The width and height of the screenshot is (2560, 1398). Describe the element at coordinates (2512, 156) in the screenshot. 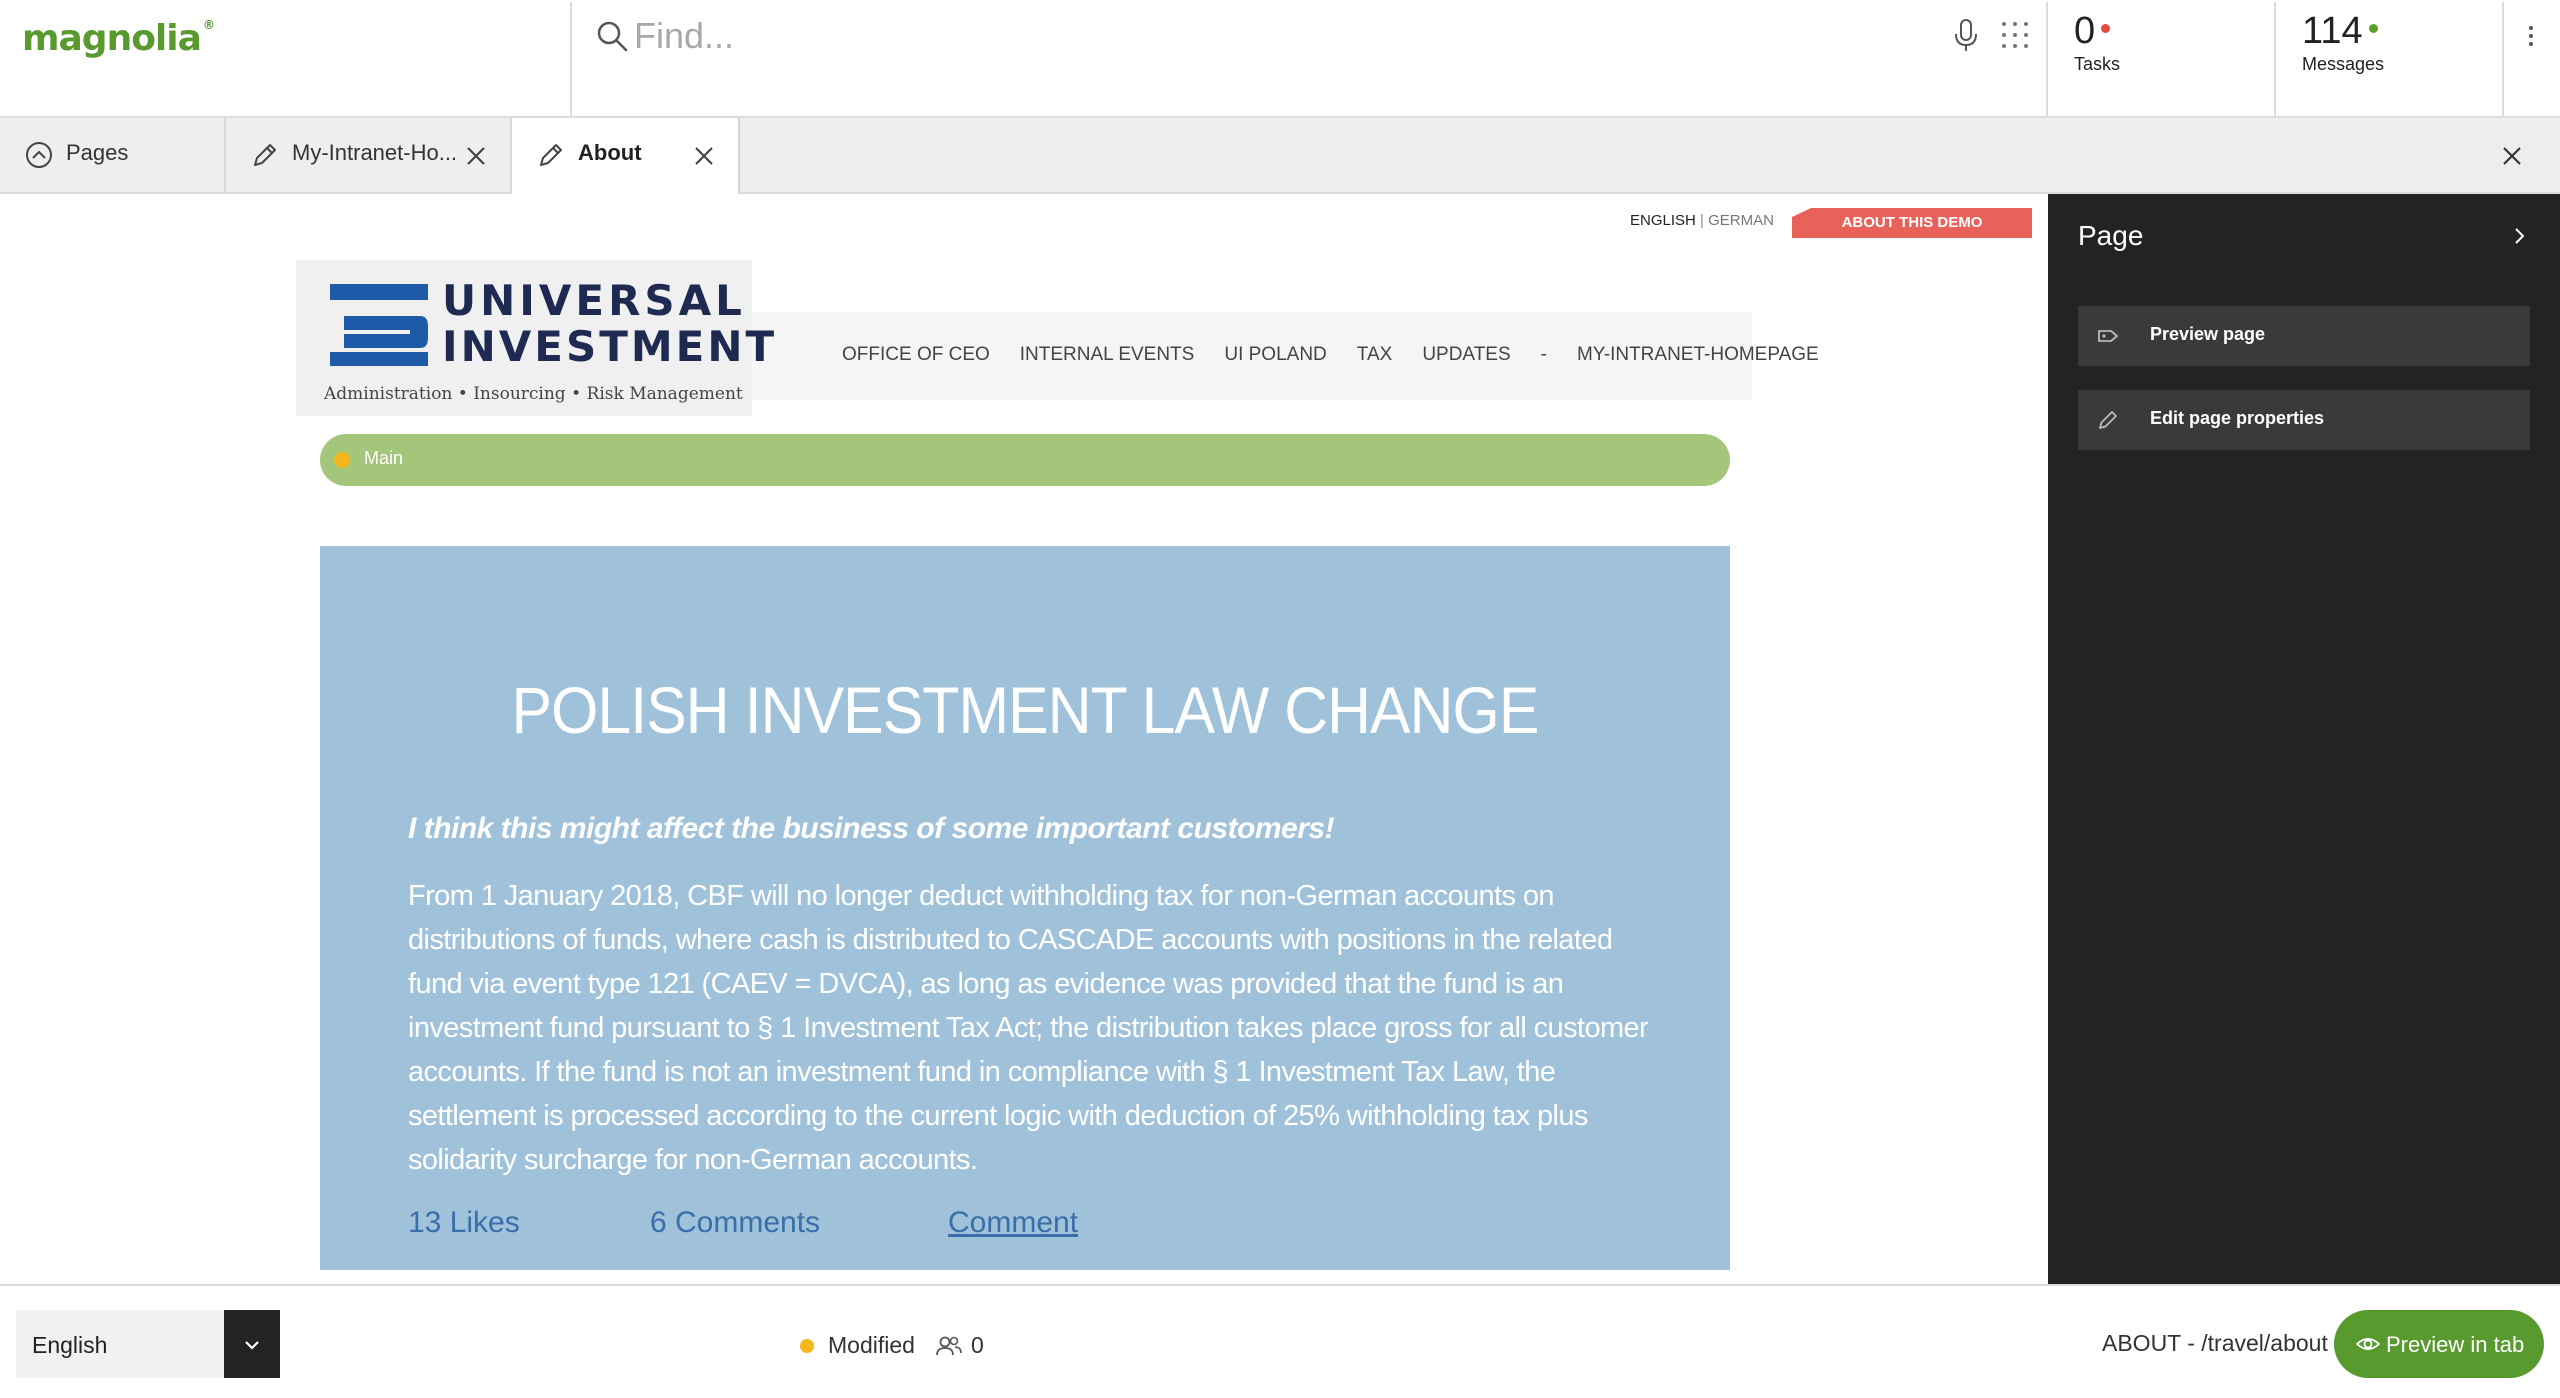

I see `close-app-icon` at that location.